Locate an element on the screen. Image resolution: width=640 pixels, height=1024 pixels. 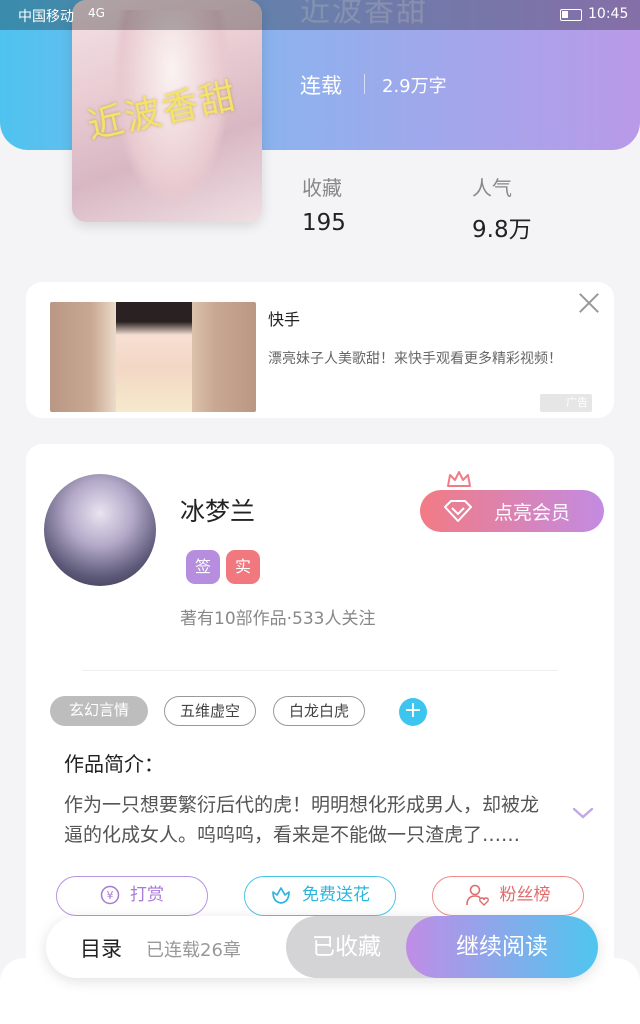
bottom-action-bar: 目录 已连载26章 已收藏 继续阅读 is located at coordinates (322, 947).